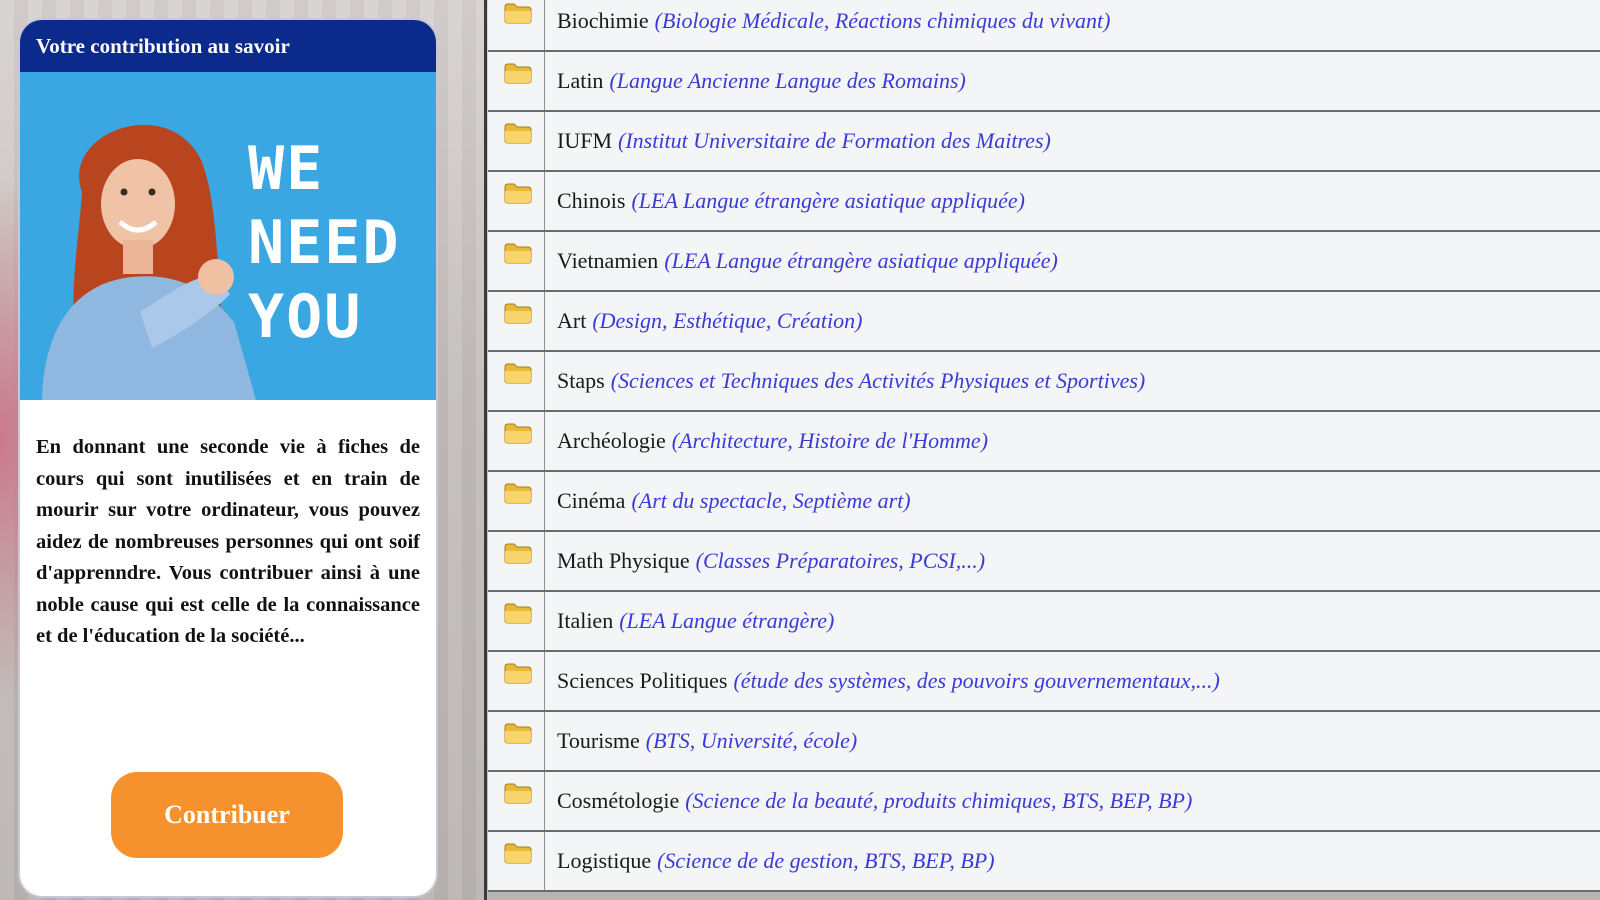 Image resolution: width=1600 pixels, height=900 pixels. Describe the element at coordinates (751, 740) in the screenshot. I see `subject-description: (BTS, Université, école)` at that location.